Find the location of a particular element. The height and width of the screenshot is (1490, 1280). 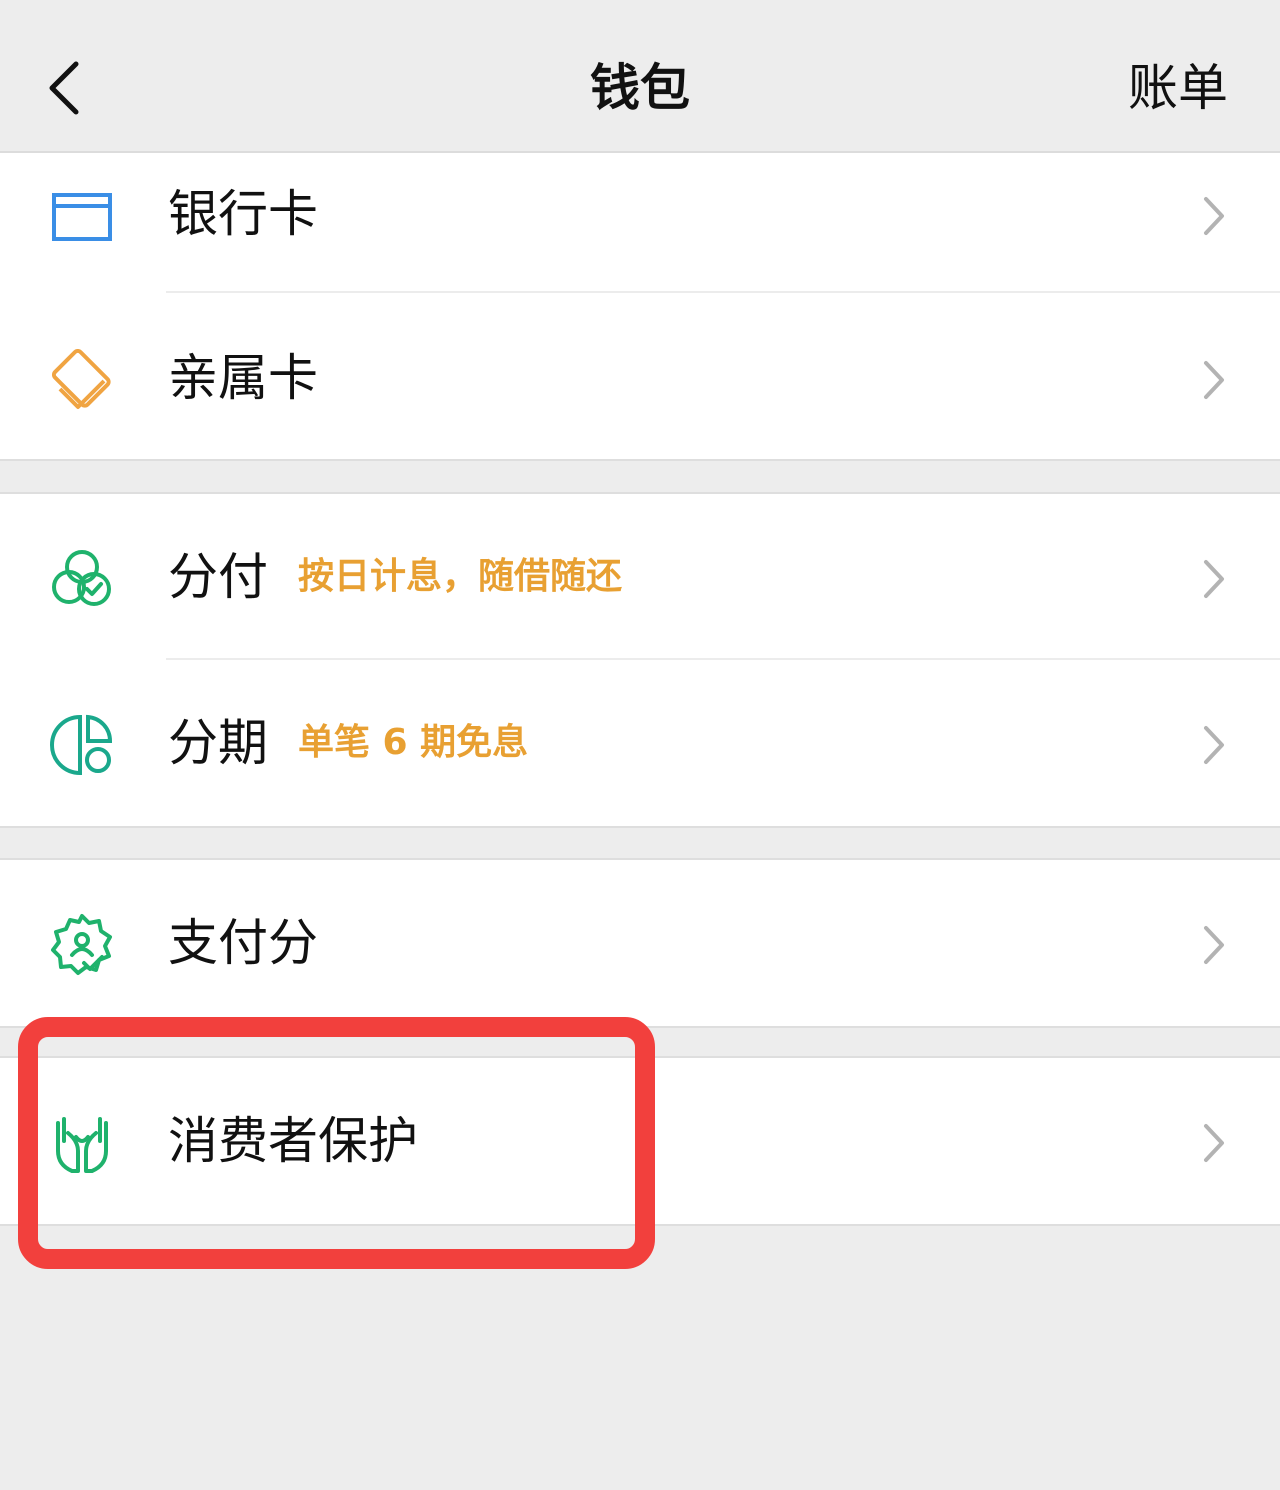

menu-item-consumer-protection: 消费者保护 is located at coordinates (640, 1141).